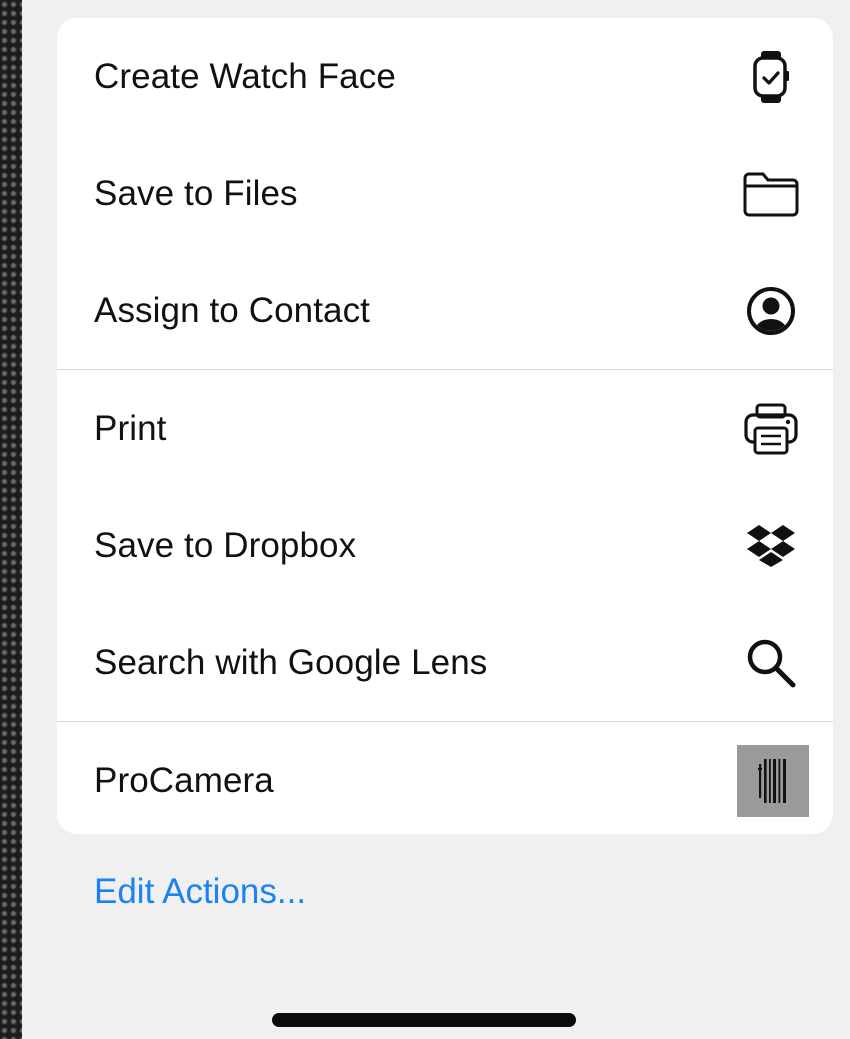  I want to click on create-watch-face-action: Create Watch Face, so click(445, 76).